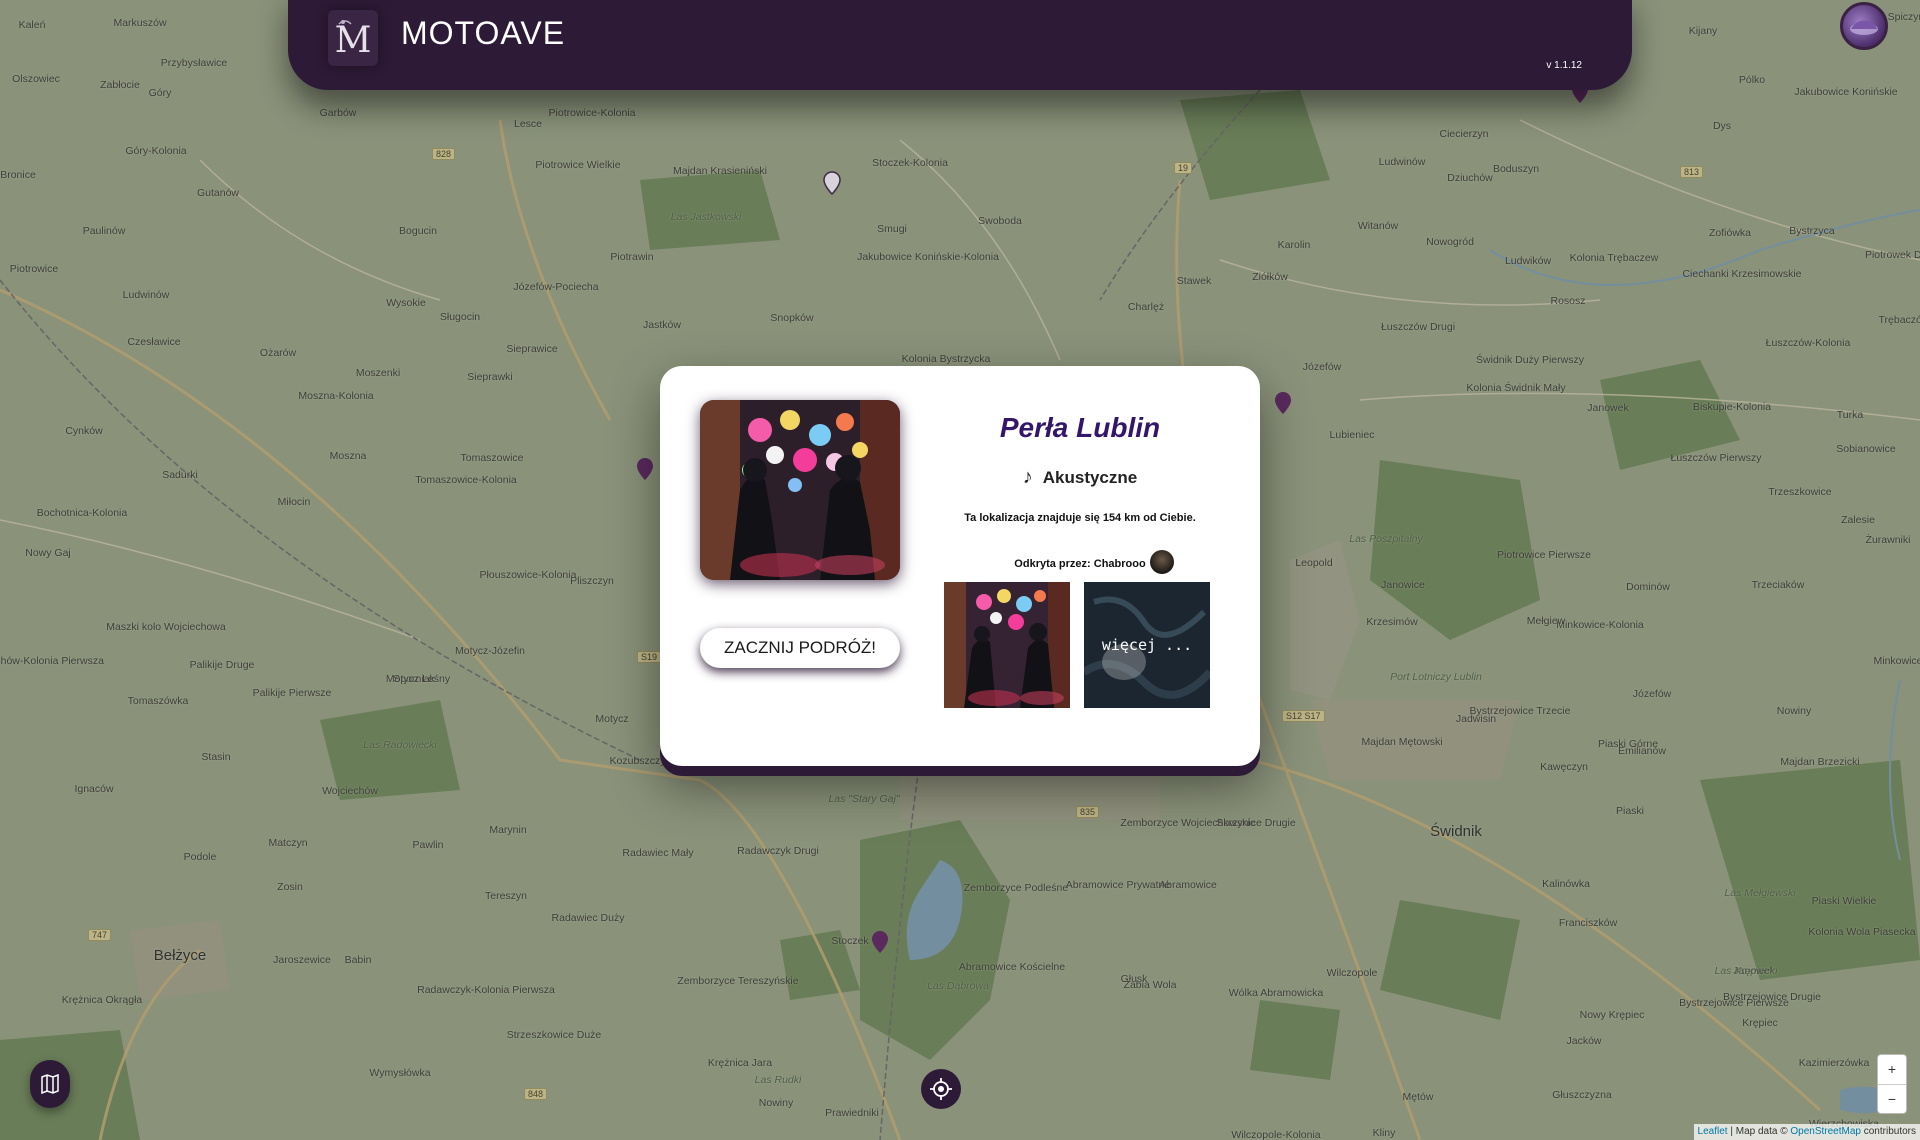  I want to click on location-category: ♪ Akustyczne, so click(1080, 477).